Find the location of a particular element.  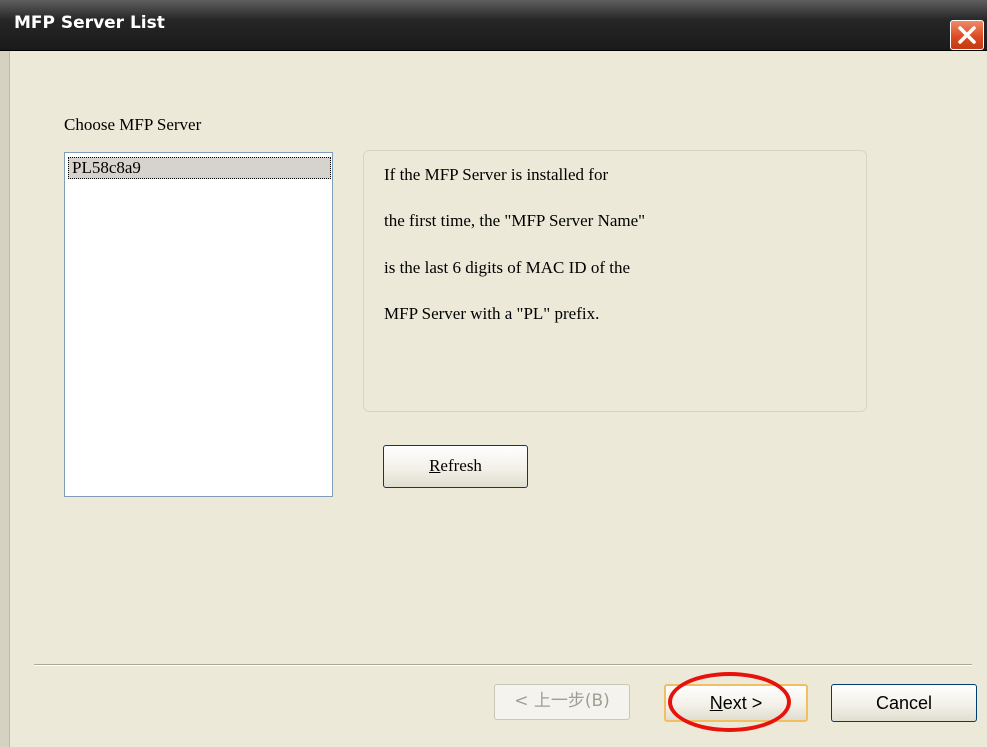

close-button is located at coordinates (967, 35).